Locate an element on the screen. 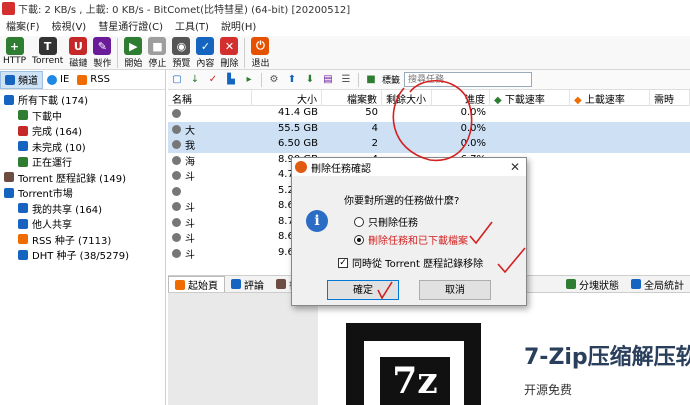 The width and height of the screenshot is (690, 405). incomplete-icon is located at coordinates (23, 146).